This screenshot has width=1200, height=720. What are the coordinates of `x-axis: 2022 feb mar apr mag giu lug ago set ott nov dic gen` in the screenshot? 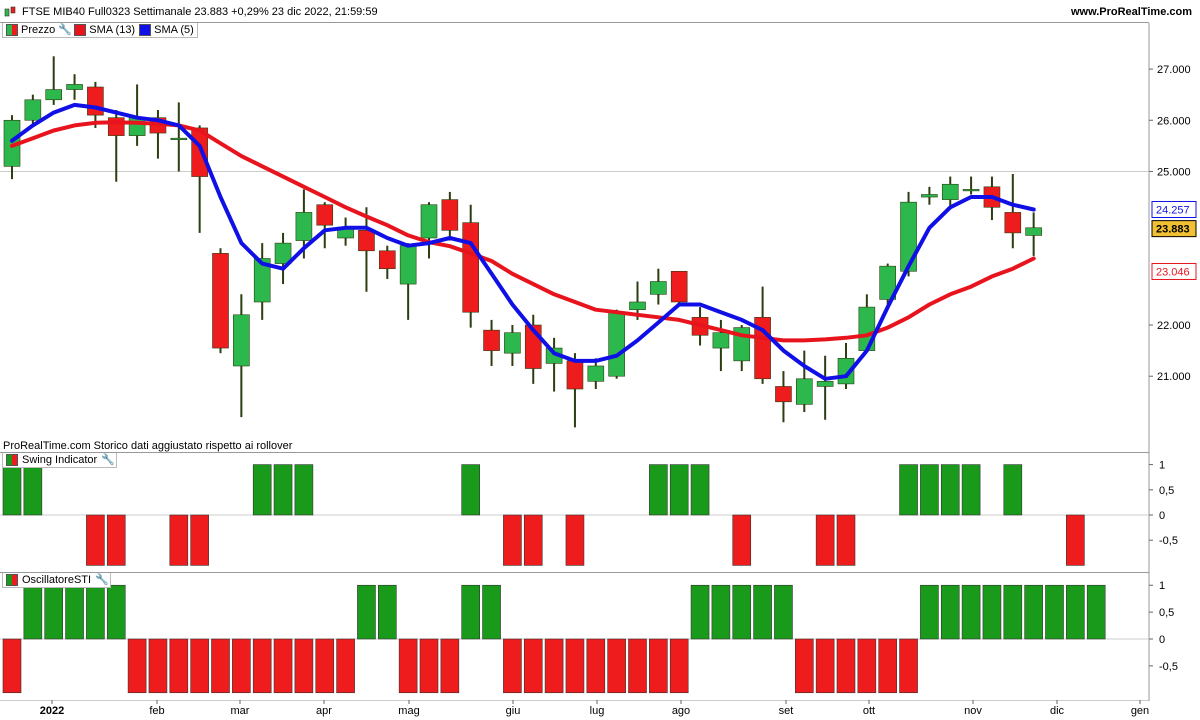 It's located at (574, 708).